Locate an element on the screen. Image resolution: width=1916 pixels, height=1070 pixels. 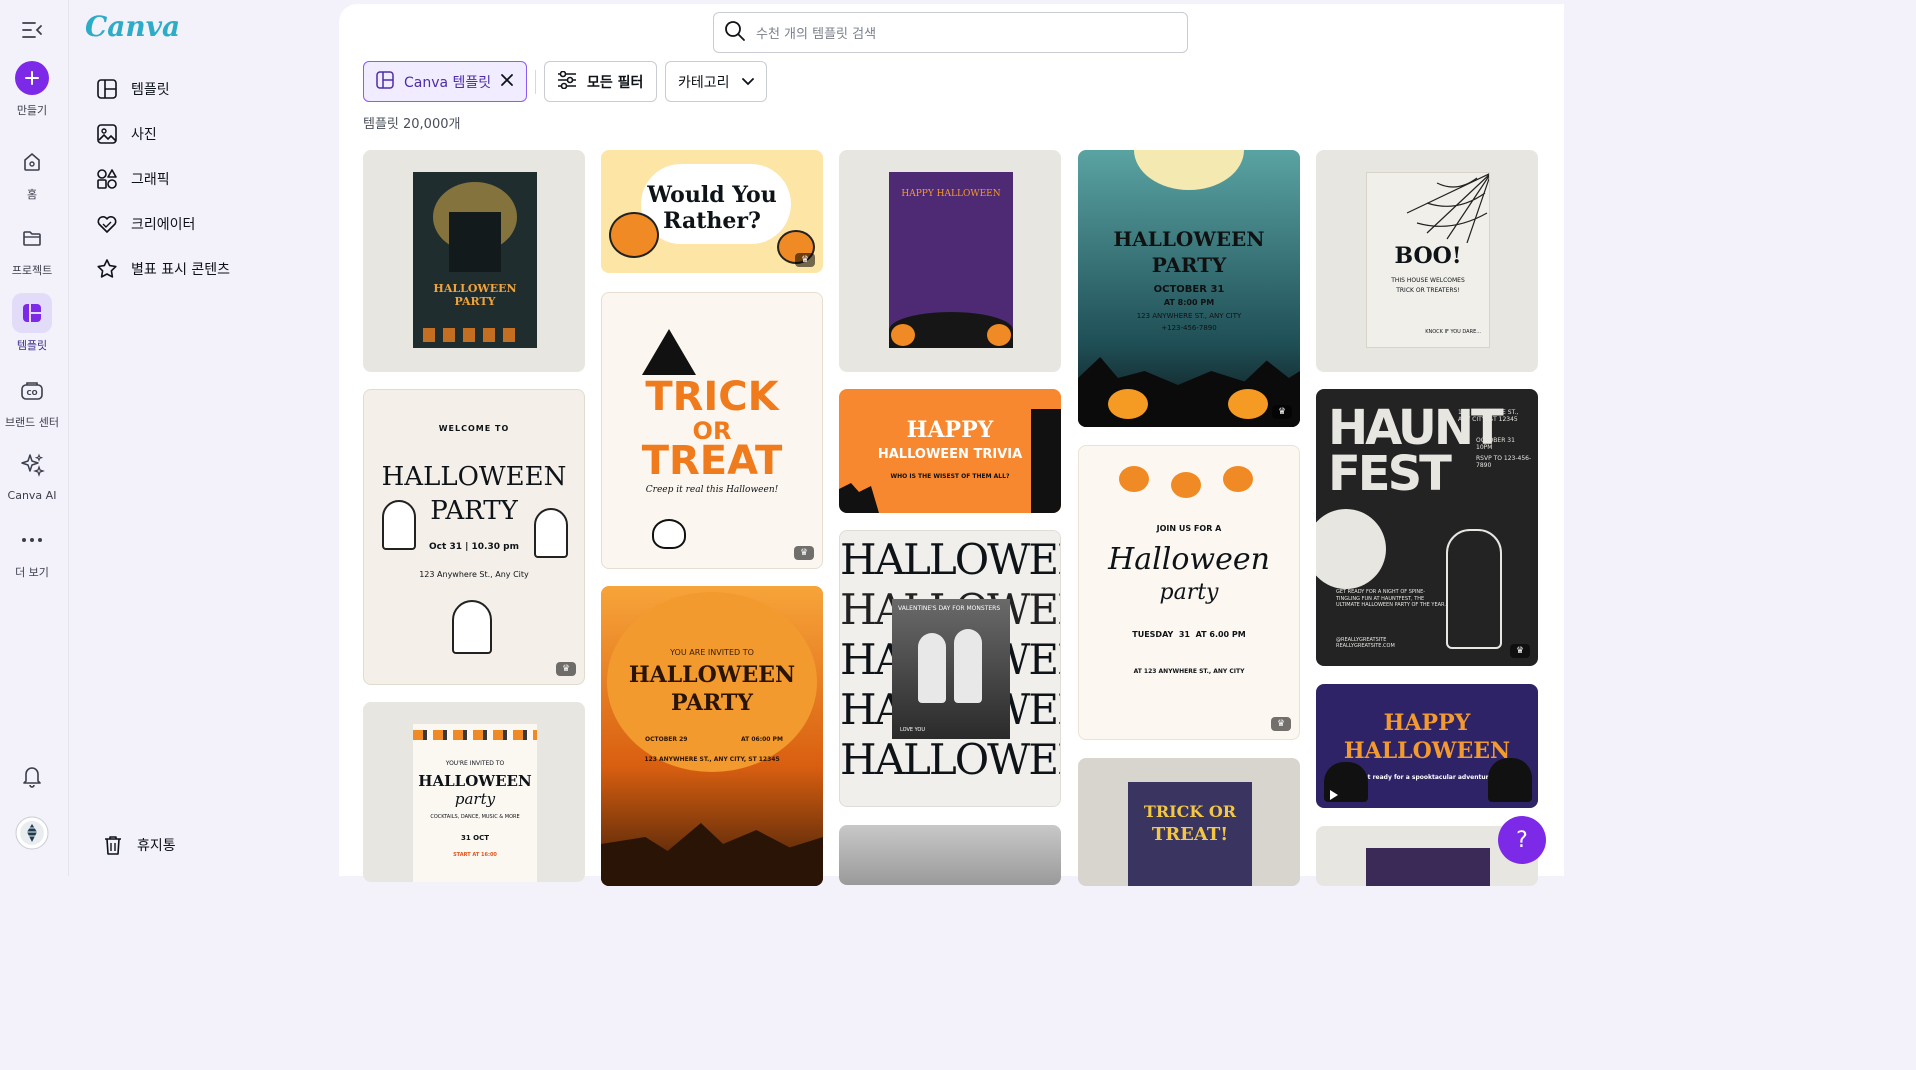
rail-canva-ai: Canva AI is located at coordinates (32, 473).